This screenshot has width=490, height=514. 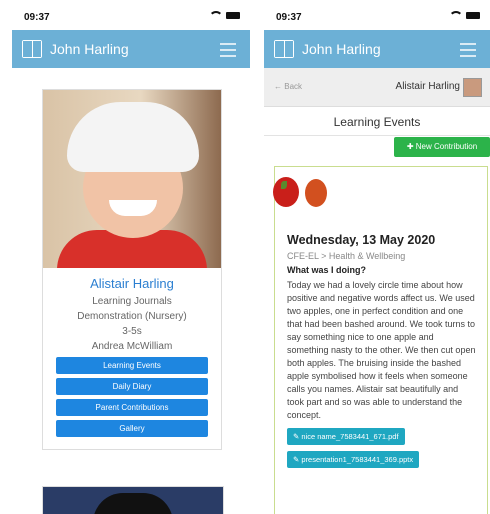 I want to click on new-contribution-button: ✚ New Contribution, so click(x=442, y=147).